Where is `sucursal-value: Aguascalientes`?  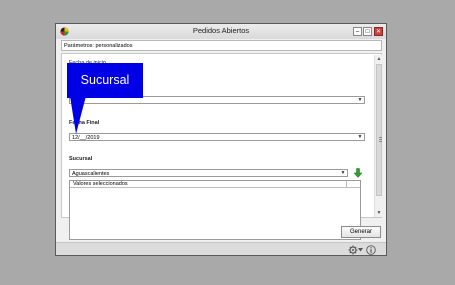 sucursal-value: Aguascalientes is located at coordinates (91, 173).